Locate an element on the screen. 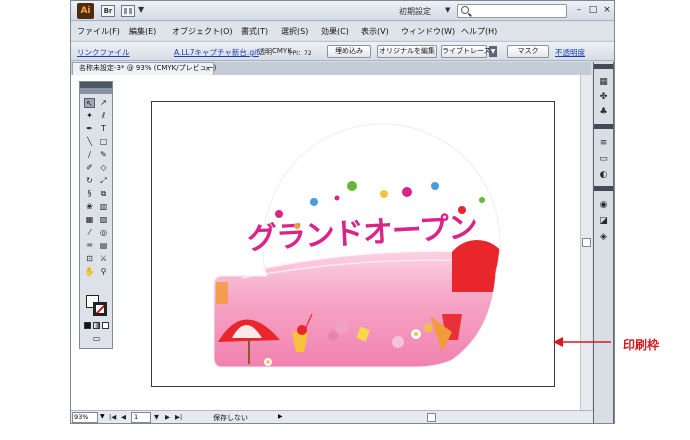 Image resolution: width=690 pixels, height=440 pixels. menu-file: ファイル(F) is located at coordinates (98, 31).